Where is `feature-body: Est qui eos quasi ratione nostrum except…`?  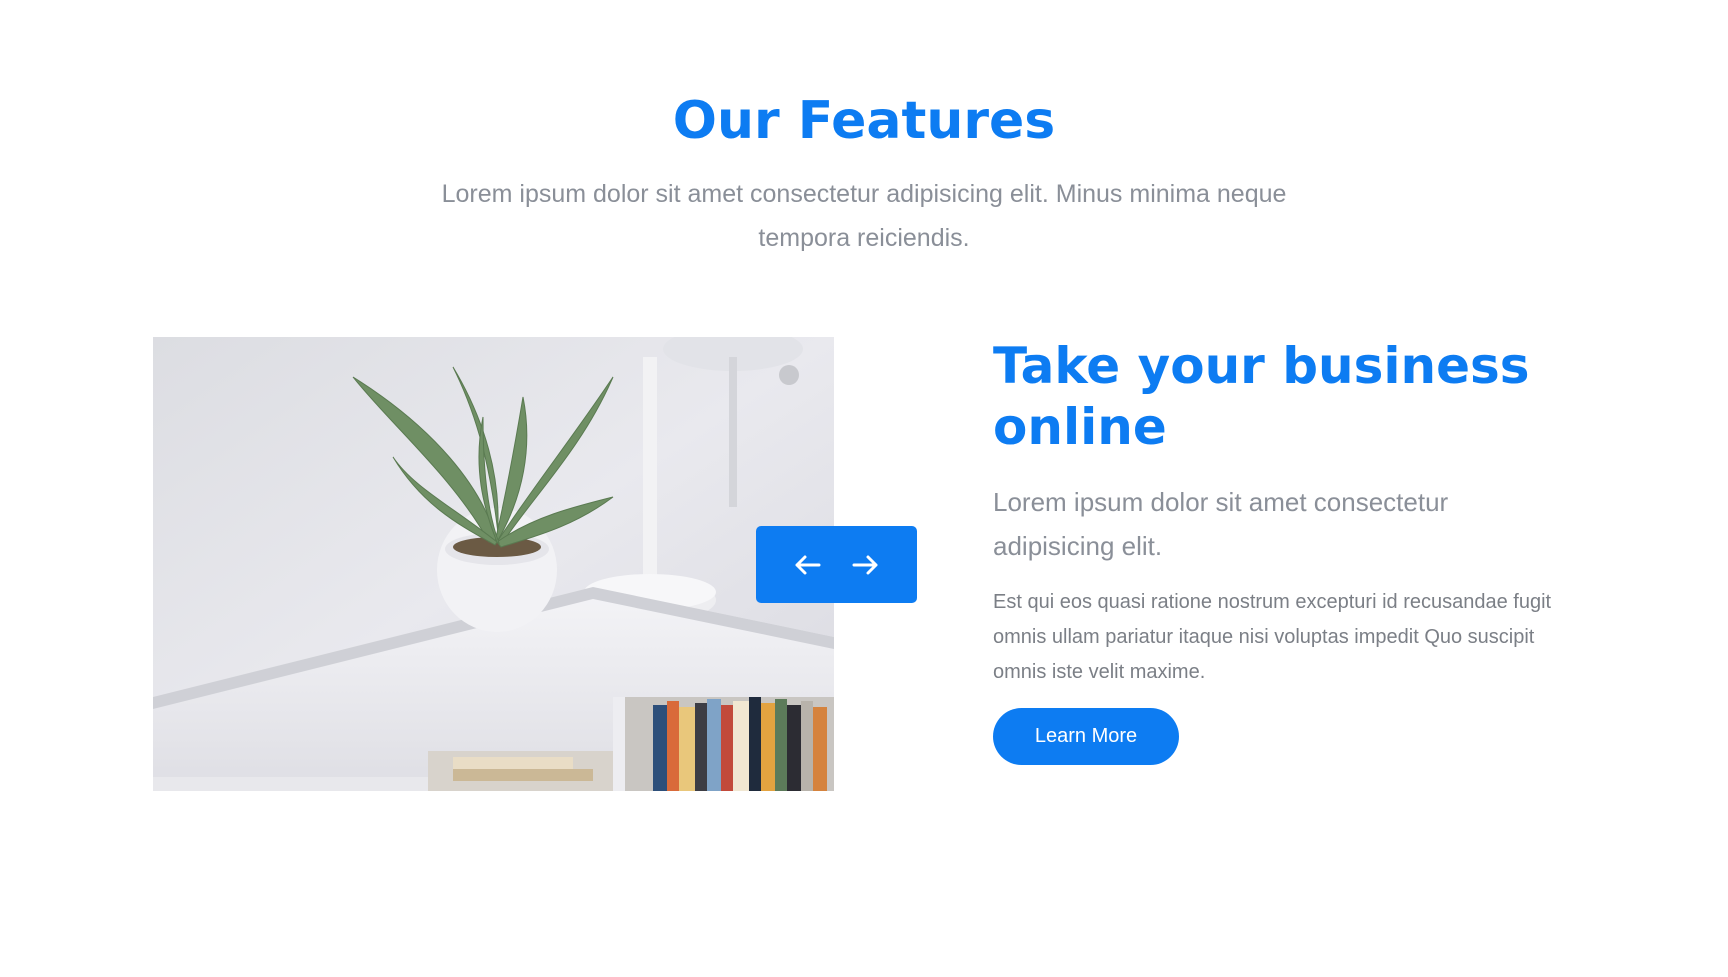 feature-body: Est qui eos quasi ratione nostrum except… is located at coordinates (1272, 637).